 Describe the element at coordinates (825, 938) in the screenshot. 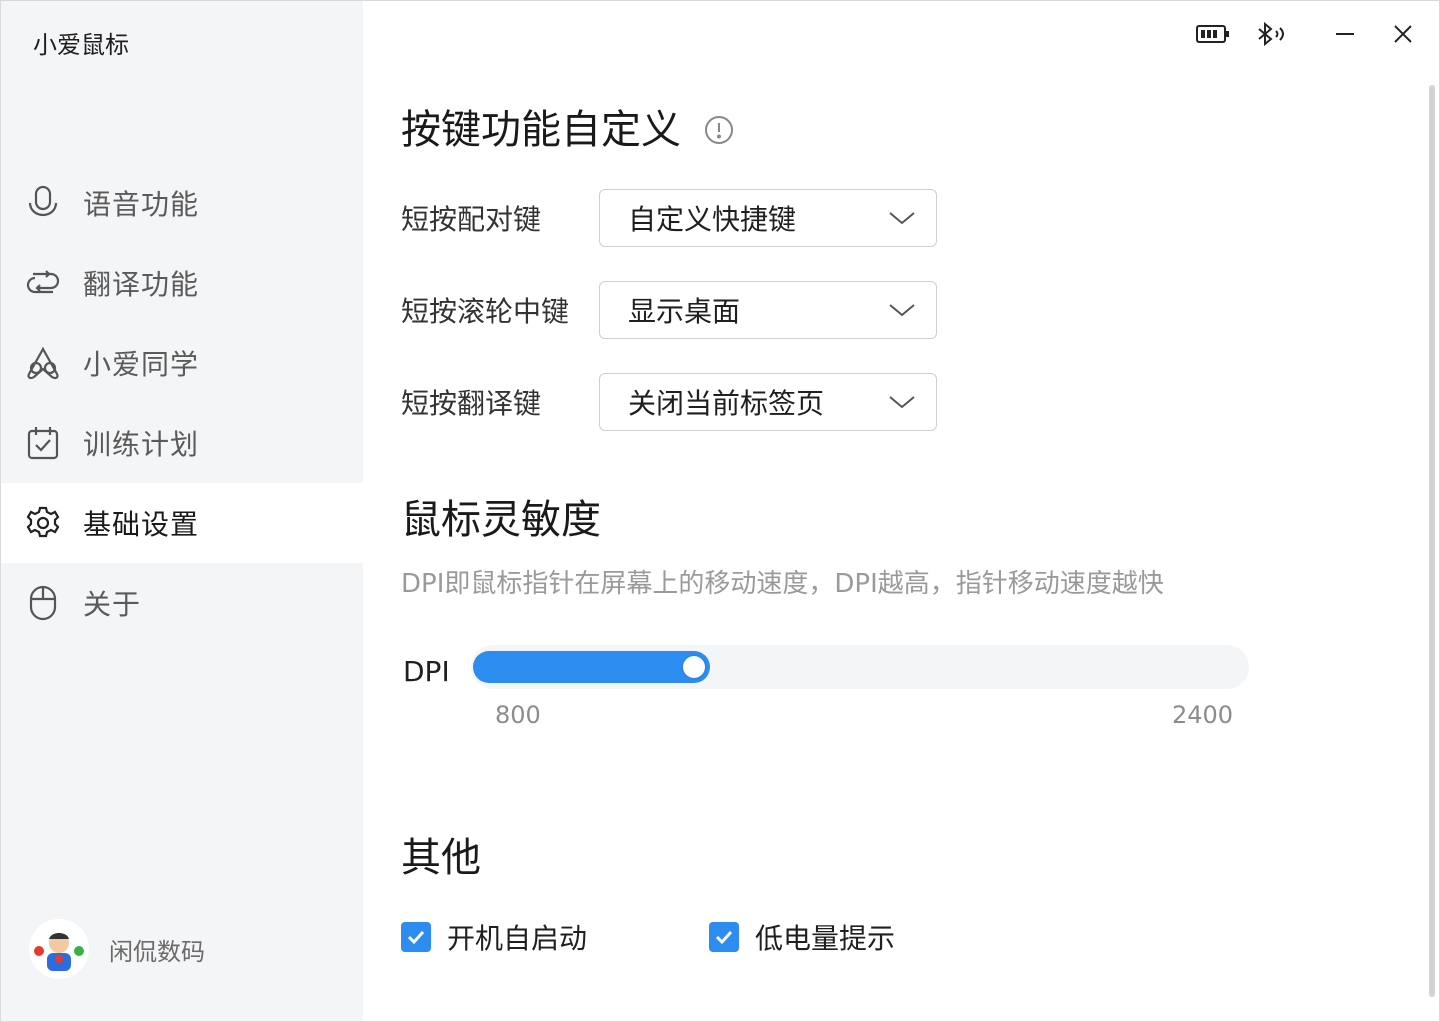

I see `checkbox-label: 低电量提示` at that location.